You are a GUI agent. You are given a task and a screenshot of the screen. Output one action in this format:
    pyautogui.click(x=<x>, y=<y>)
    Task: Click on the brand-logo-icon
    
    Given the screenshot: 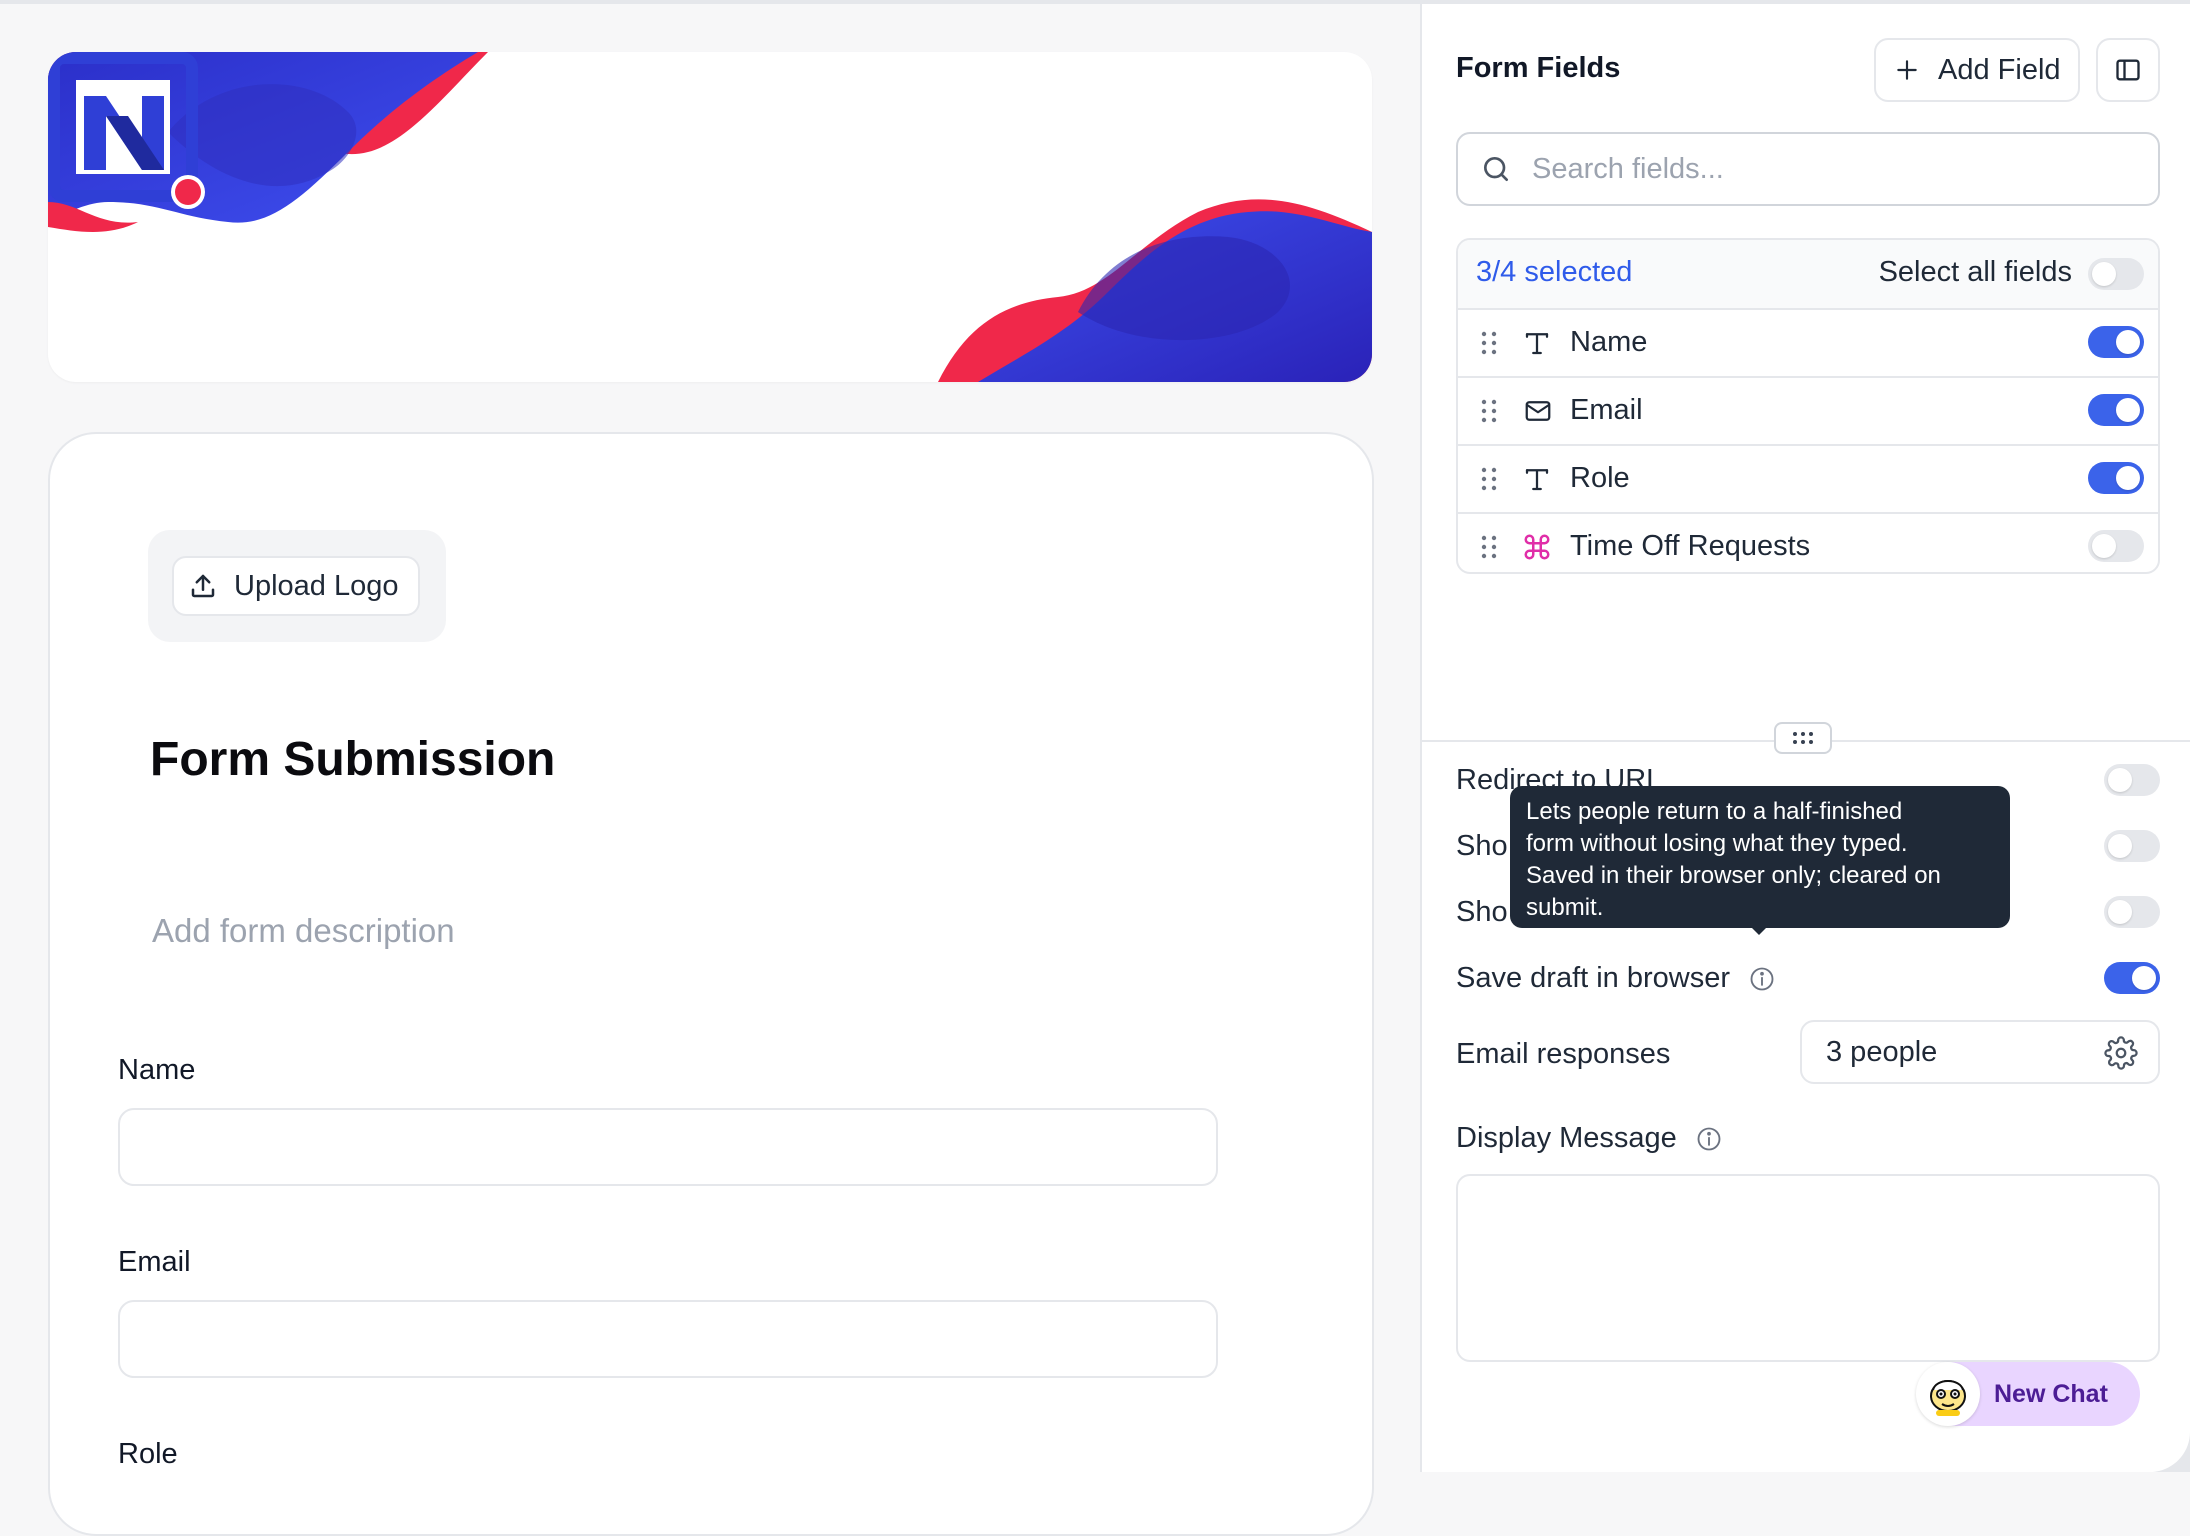 What is the action you would take?
    pyautogui.click(x=126, y=130)
    